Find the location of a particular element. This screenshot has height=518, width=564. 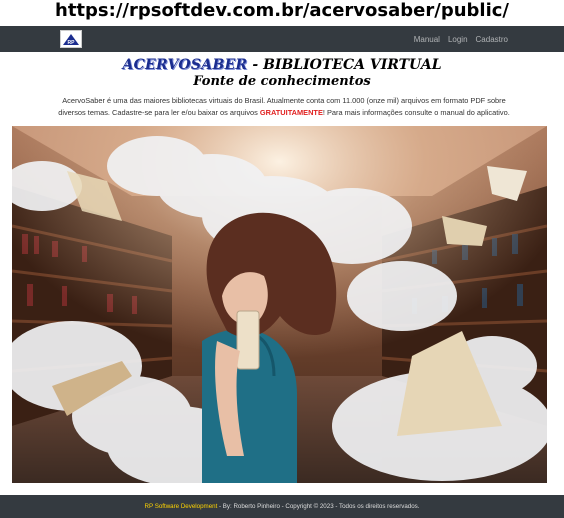

hero-title: ACERVOSABER - BIBLIOTECA VIRTUAL is located at coordinates (282, 65).